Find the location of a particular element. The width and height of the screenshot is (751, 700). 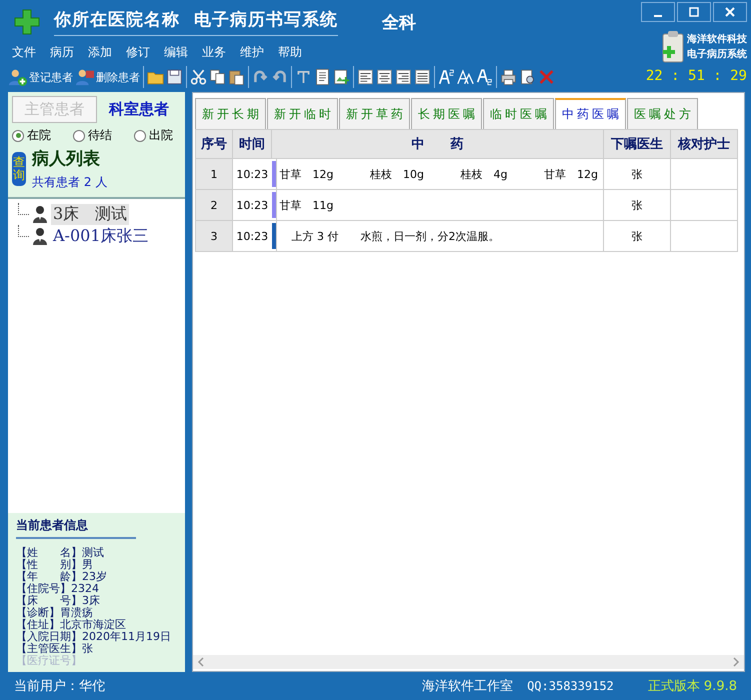

table-cell: 1 is located at coordinates (214, 174).